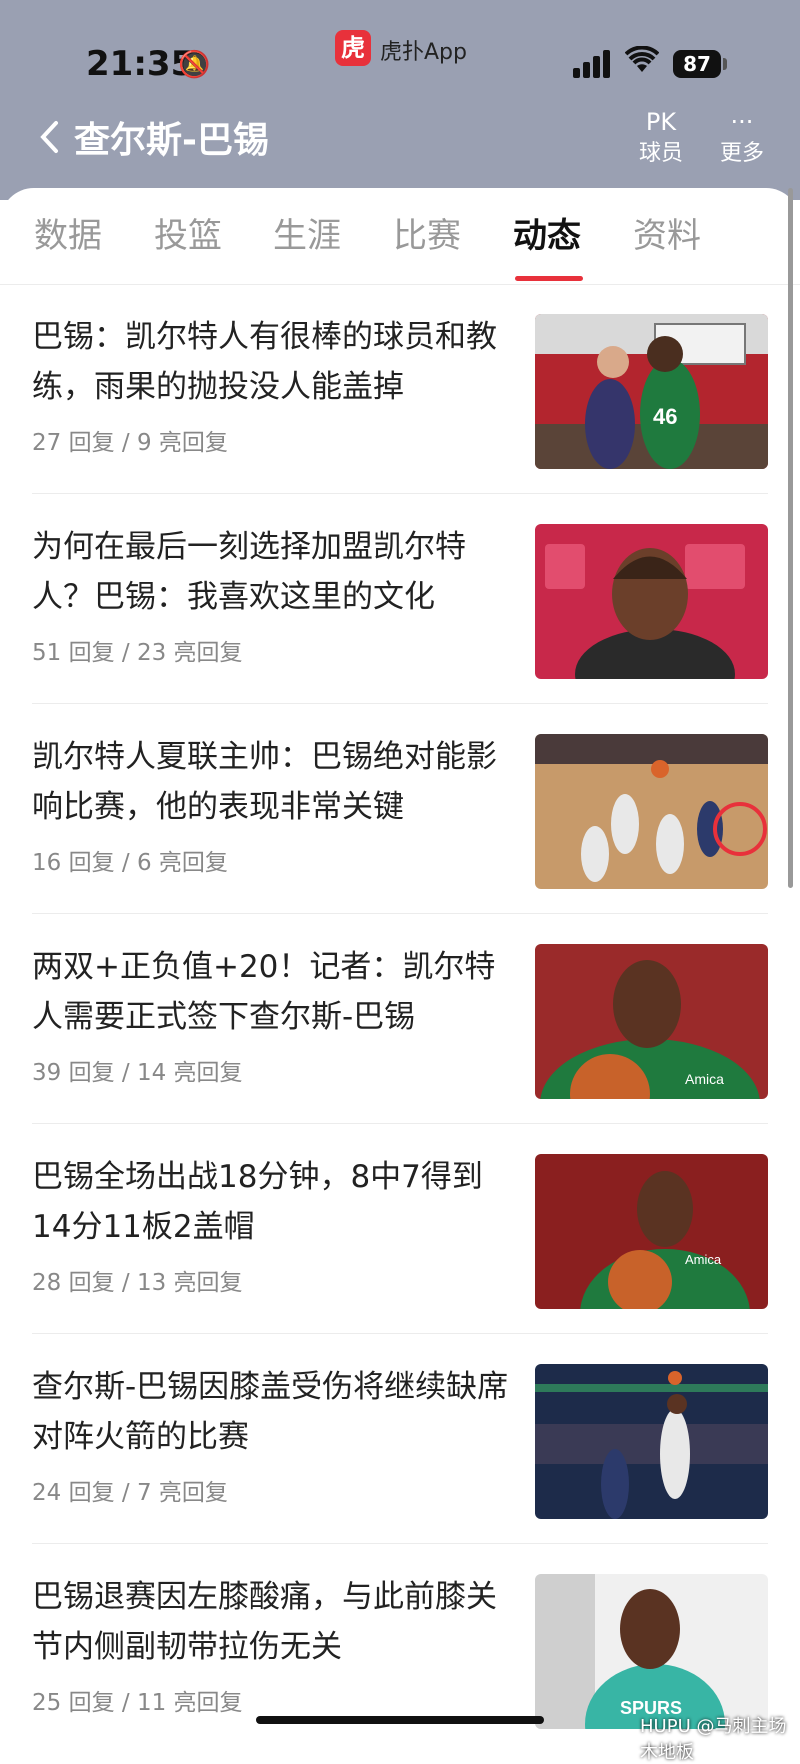  I want to click on top-header: 21:35 🔕 虎 虎扑App 87 查尔斯-巴锡 PK 球员 ··· 更多, so click(400, 100).